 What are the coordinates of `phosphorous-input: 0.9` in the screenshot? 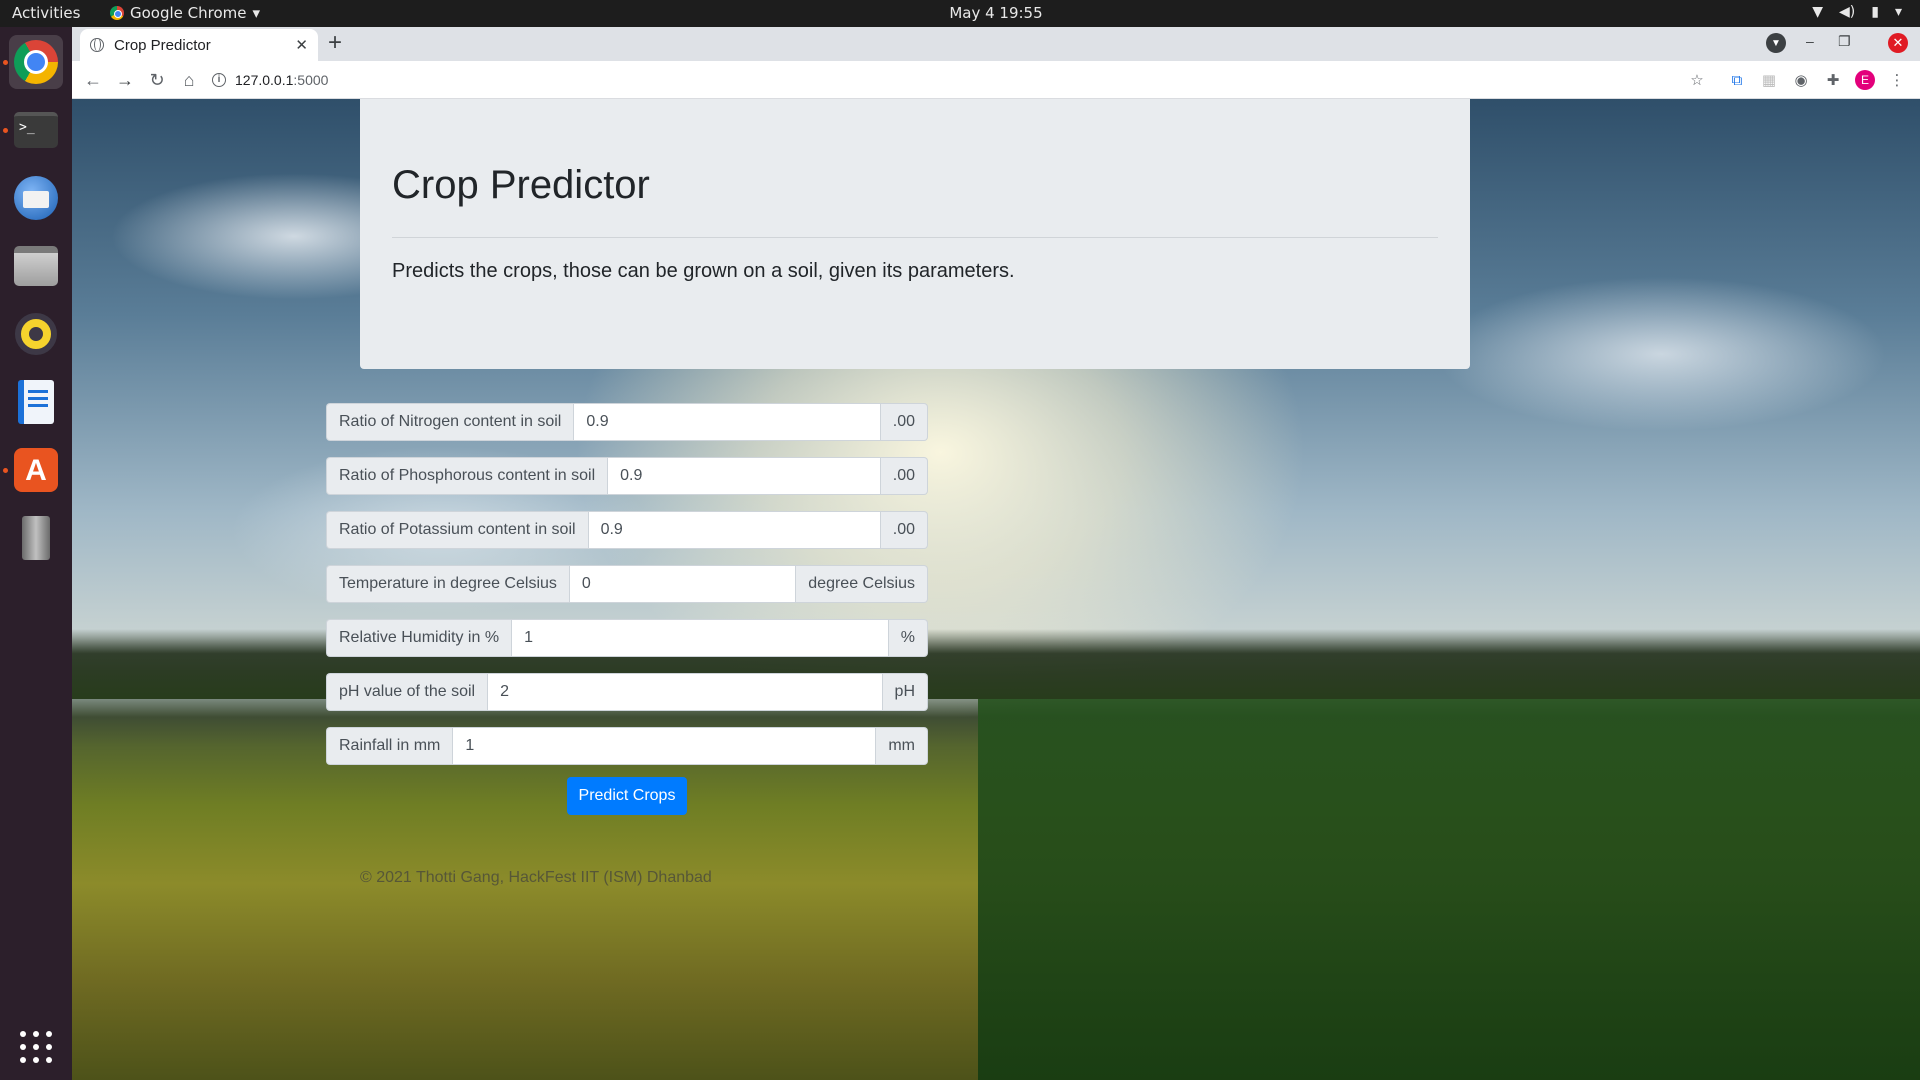 It's located at (744, 476).